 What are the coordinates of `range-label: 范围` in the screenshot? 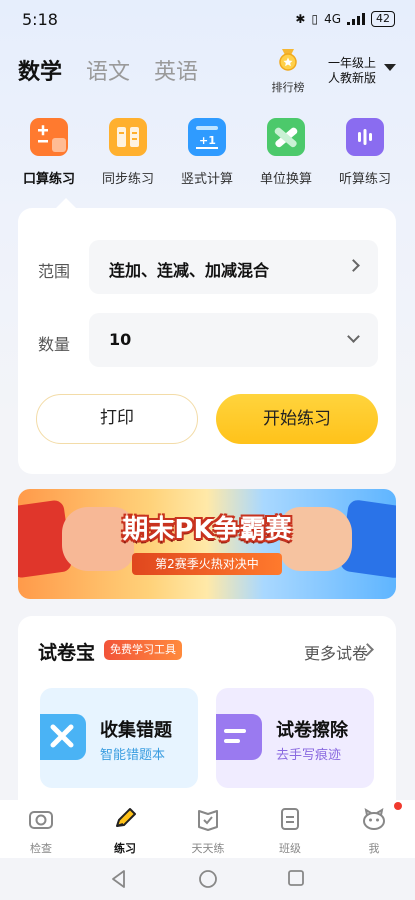 It's located at (54, 271).